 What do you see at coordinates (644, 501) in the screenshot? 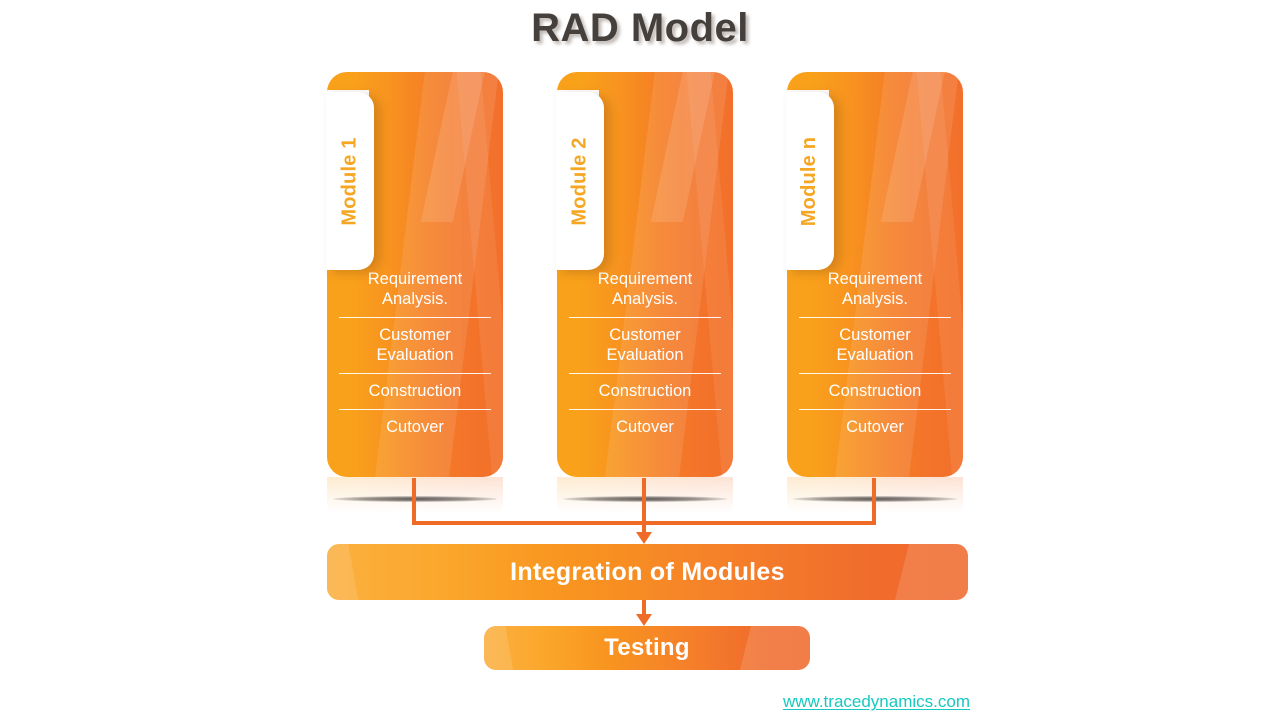
I see `connector-module2-down` at bounding box center [644, 501].